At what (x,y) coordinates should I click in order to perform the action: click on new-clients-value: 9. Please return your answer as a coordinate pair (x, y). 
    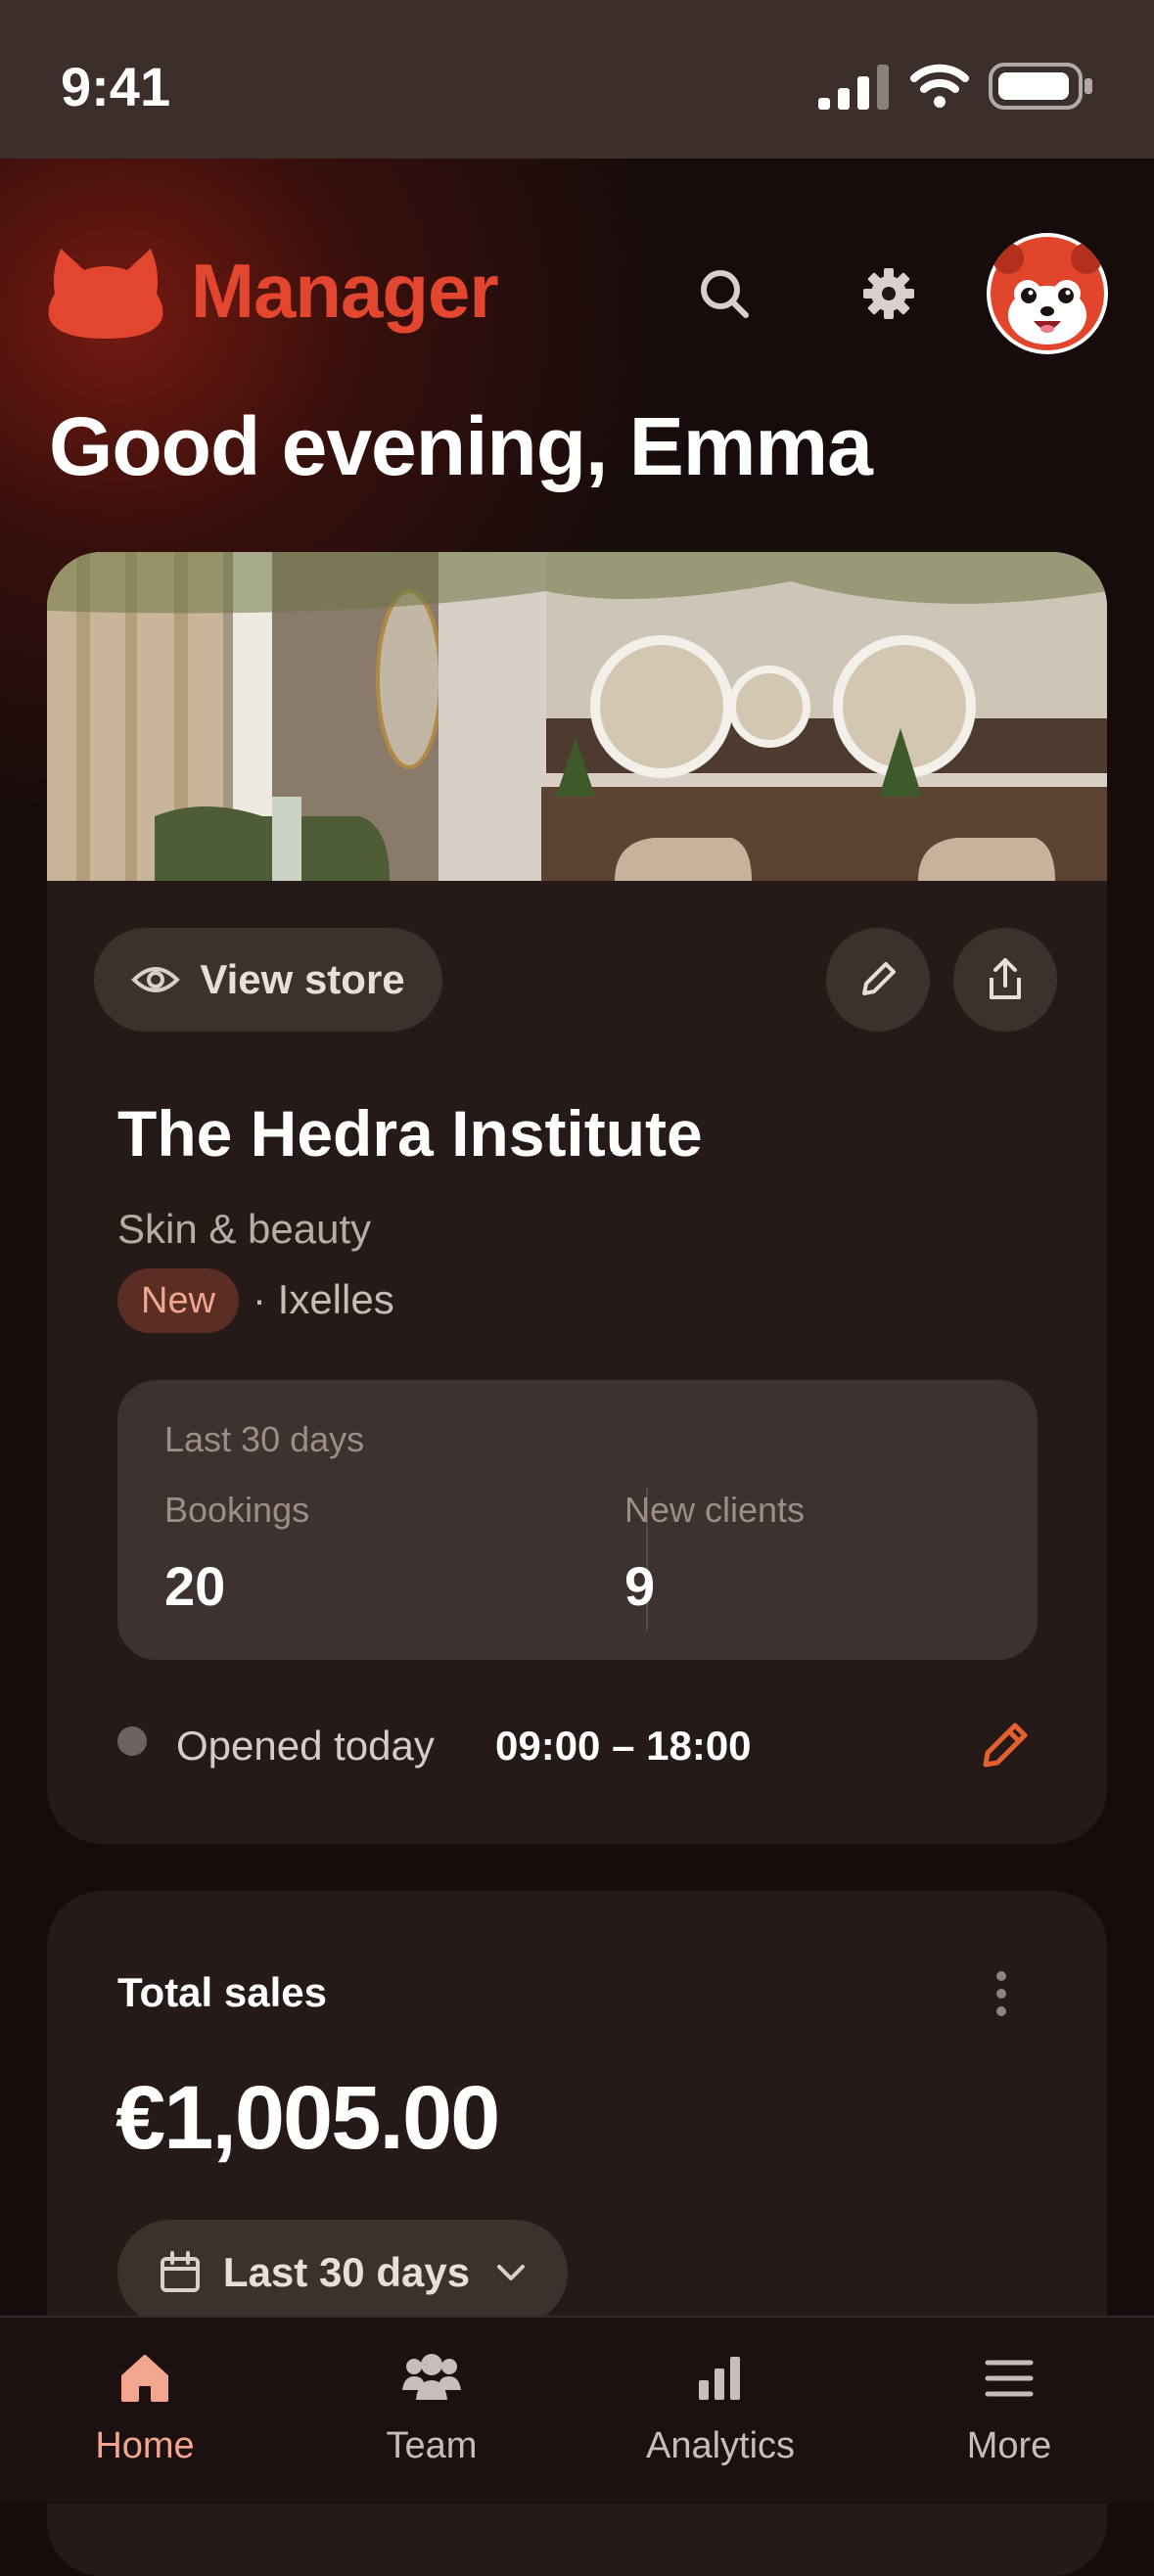
    Looking at the image, I should click on (640, 1586).